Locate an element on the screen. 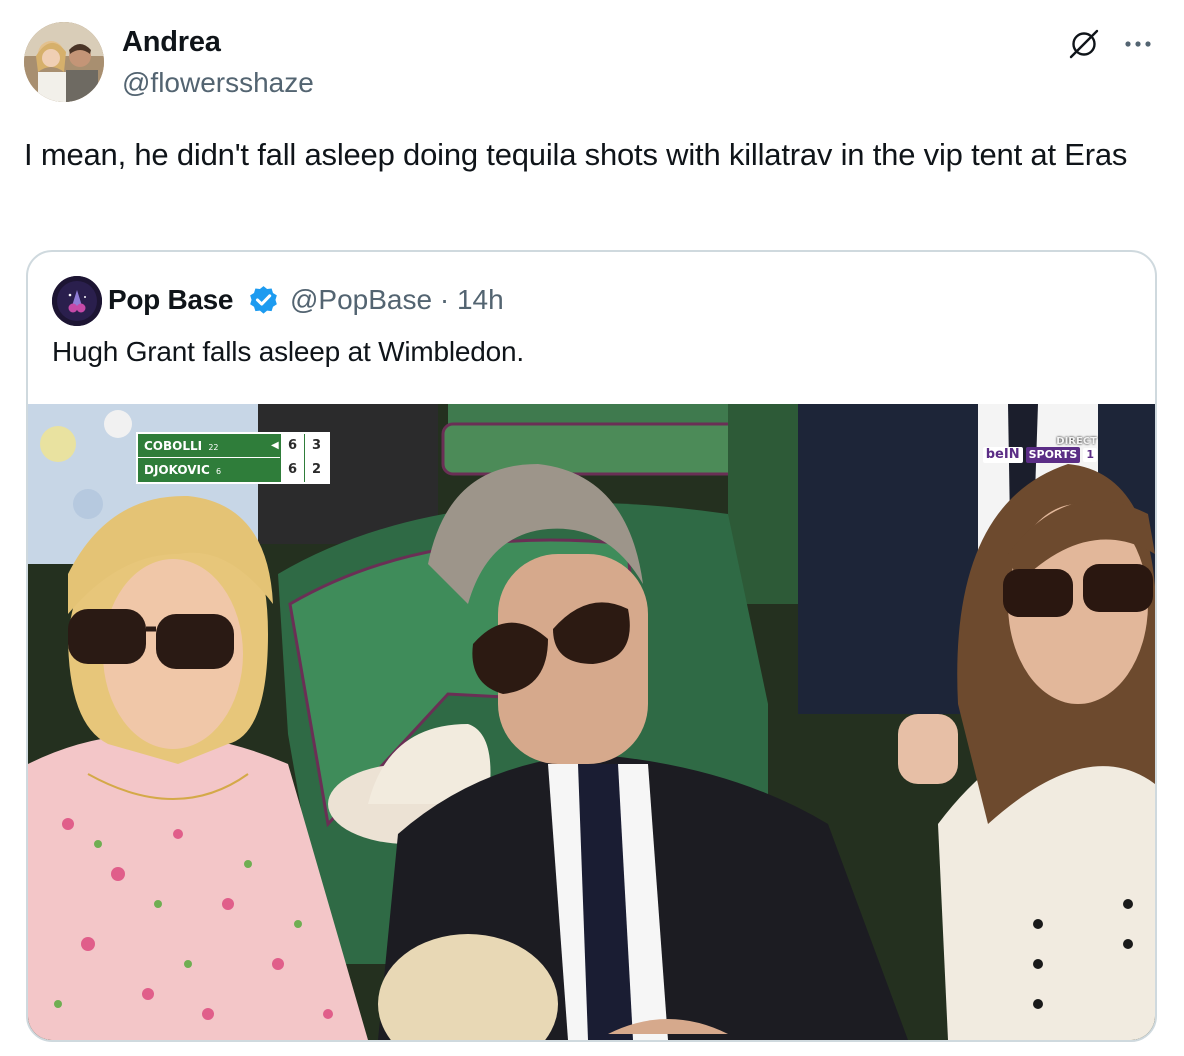 The width and height of the screenshot is (1184, 1056). quoted-author-name: Pop Base is located at coordinates (171, 300).